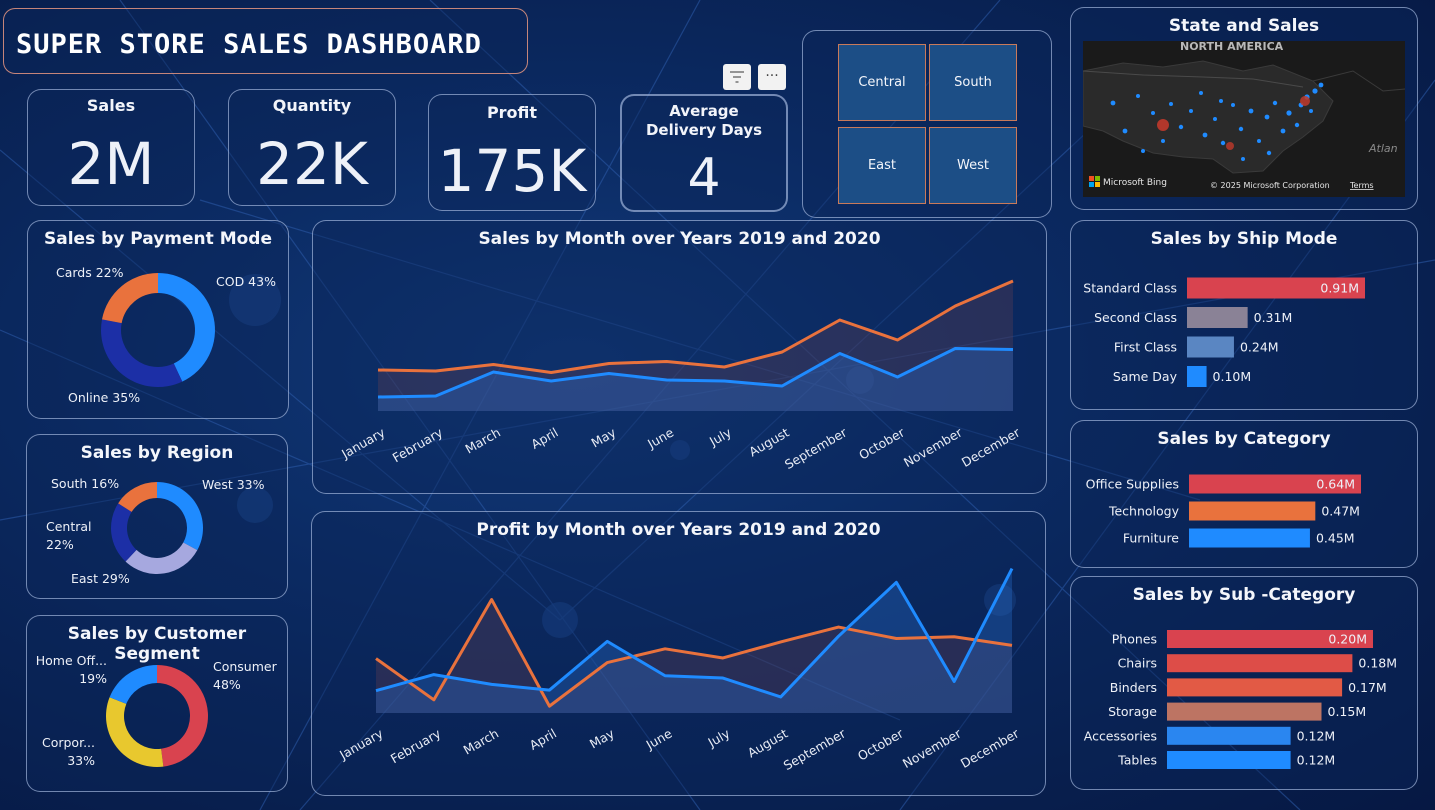 The height and width of the screenshot is (810, 1435). What do you see at coordinates (1132, 484) in the screenshot?
I see `bar-category-label: Office Supplies` at bounding box center [1132, 484].